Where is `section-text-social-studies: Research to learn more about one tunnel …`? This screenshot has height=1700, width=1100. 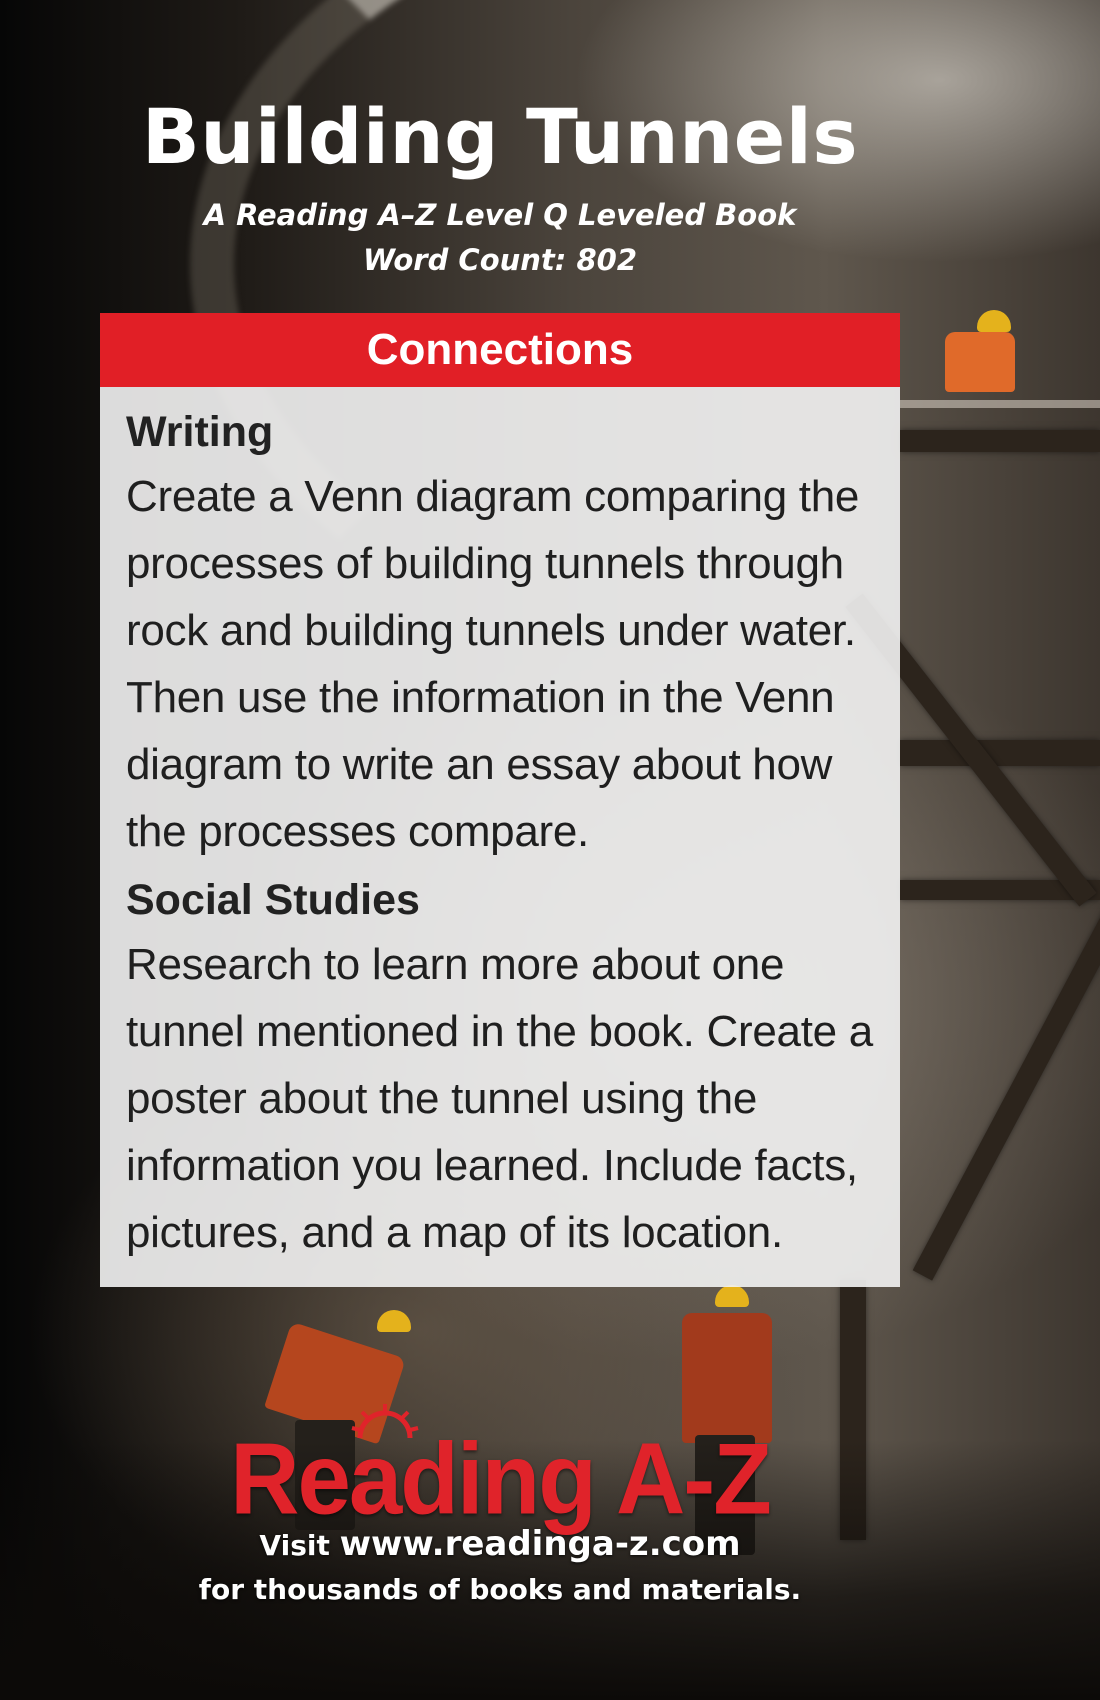 section-text-social-studies: Research to learn more about one tunnel … is located at coordinates (499, 1098).